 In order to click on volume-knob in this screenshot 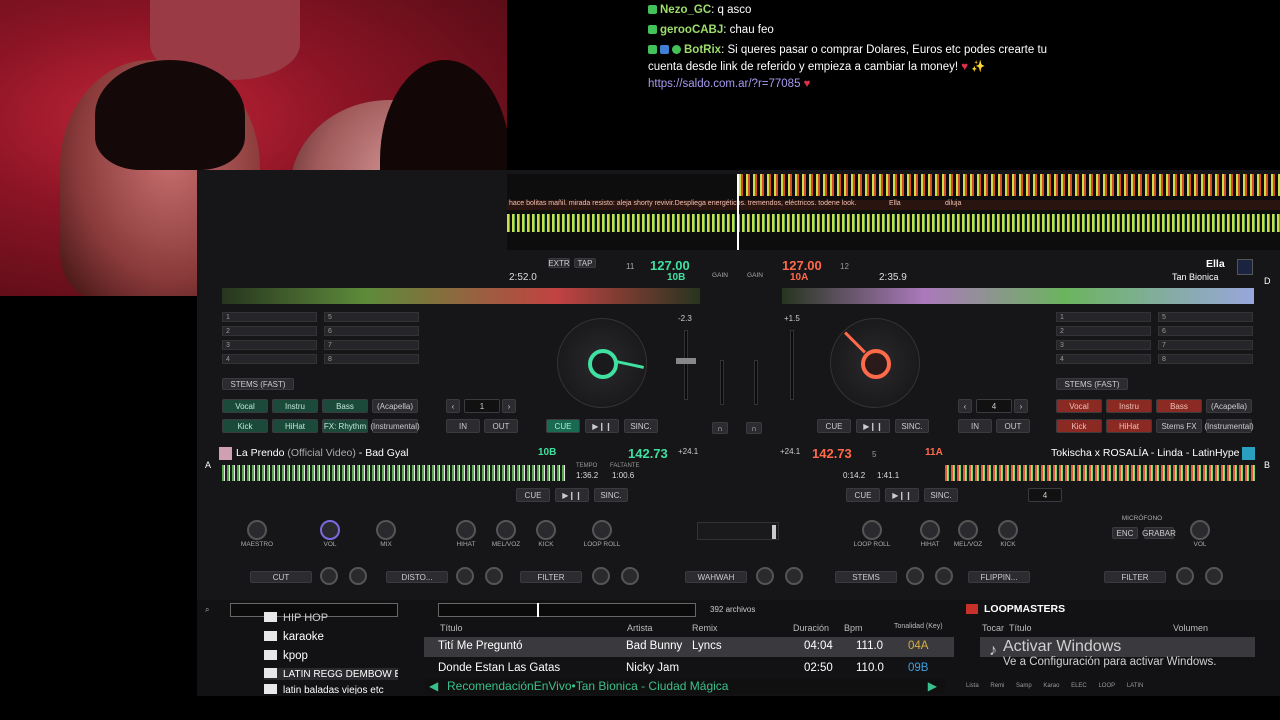, I will do `click(330, 530)`.